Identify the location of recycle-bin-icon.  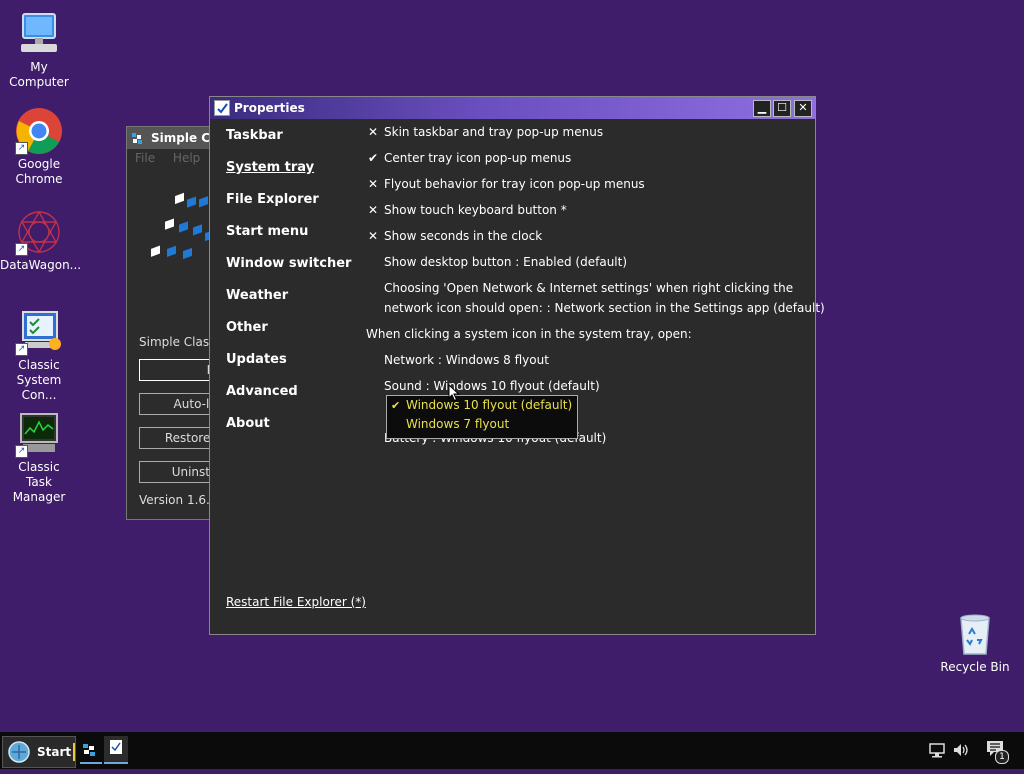
(975, 634).